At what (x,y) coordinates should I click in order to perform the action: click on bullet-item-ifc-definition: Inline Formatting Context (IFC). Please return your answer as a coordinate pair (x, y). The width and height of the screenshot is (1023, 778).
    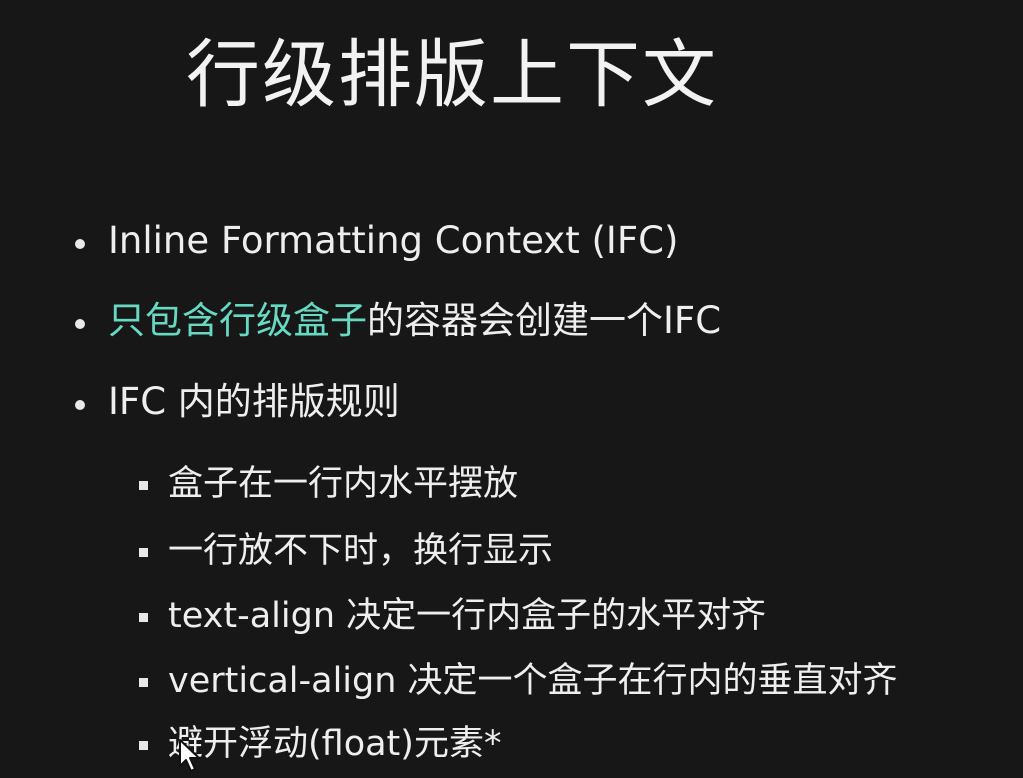
    Looking at the image, I should click on (376, 240).